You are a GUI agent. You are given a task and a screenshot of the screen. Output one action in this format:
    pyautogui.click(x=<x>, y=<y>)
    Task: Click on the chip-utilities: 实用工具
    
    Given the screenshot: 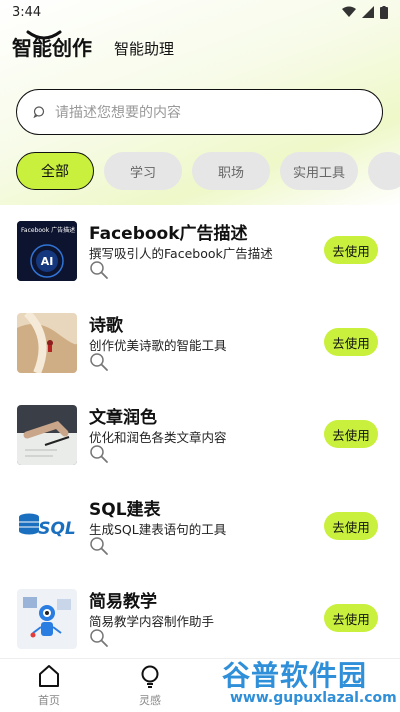 What is the action you would take?
    pyautogui.click(x=319, y=171)
    